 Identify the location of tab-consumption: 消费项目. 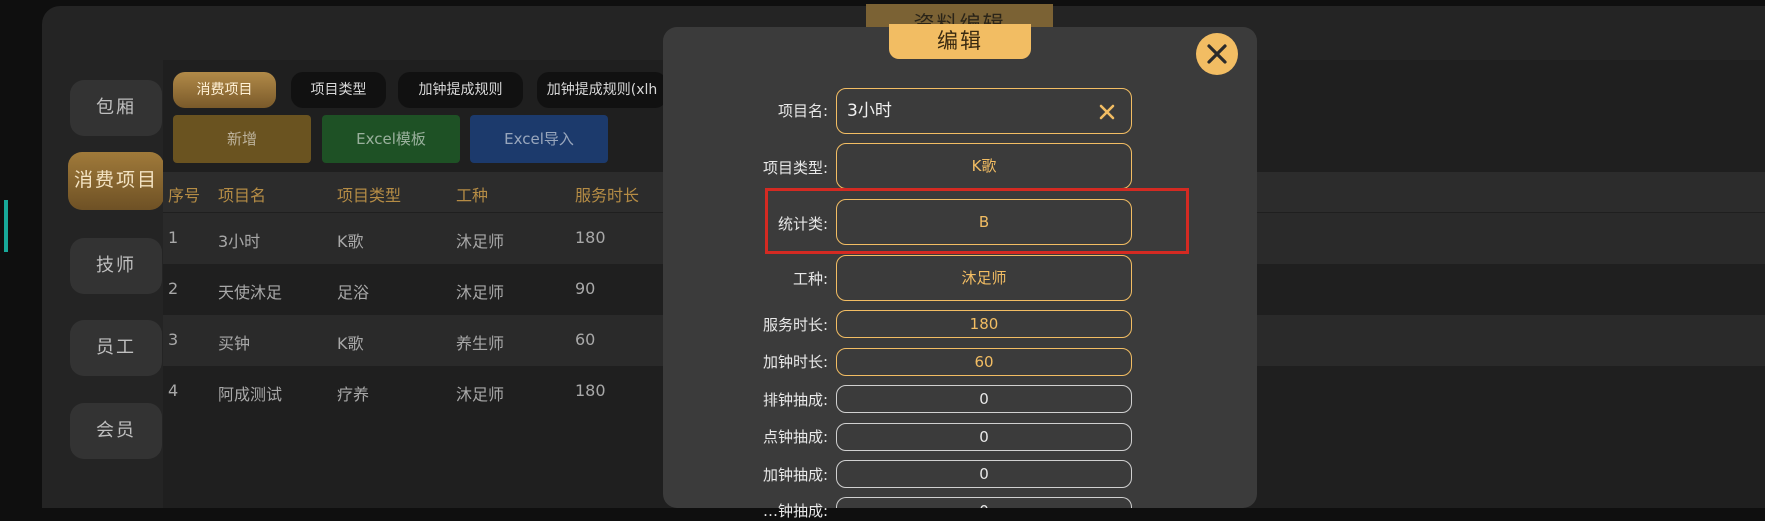
(224, 90).